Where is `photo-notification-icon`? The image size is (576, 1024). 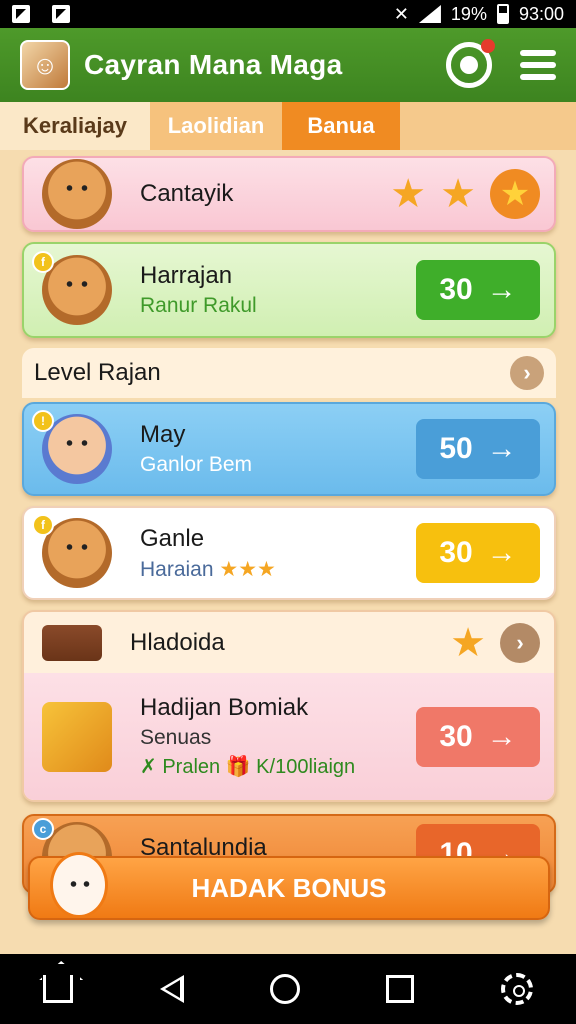
photo-notification-icon is located at coordinates (61, 14).